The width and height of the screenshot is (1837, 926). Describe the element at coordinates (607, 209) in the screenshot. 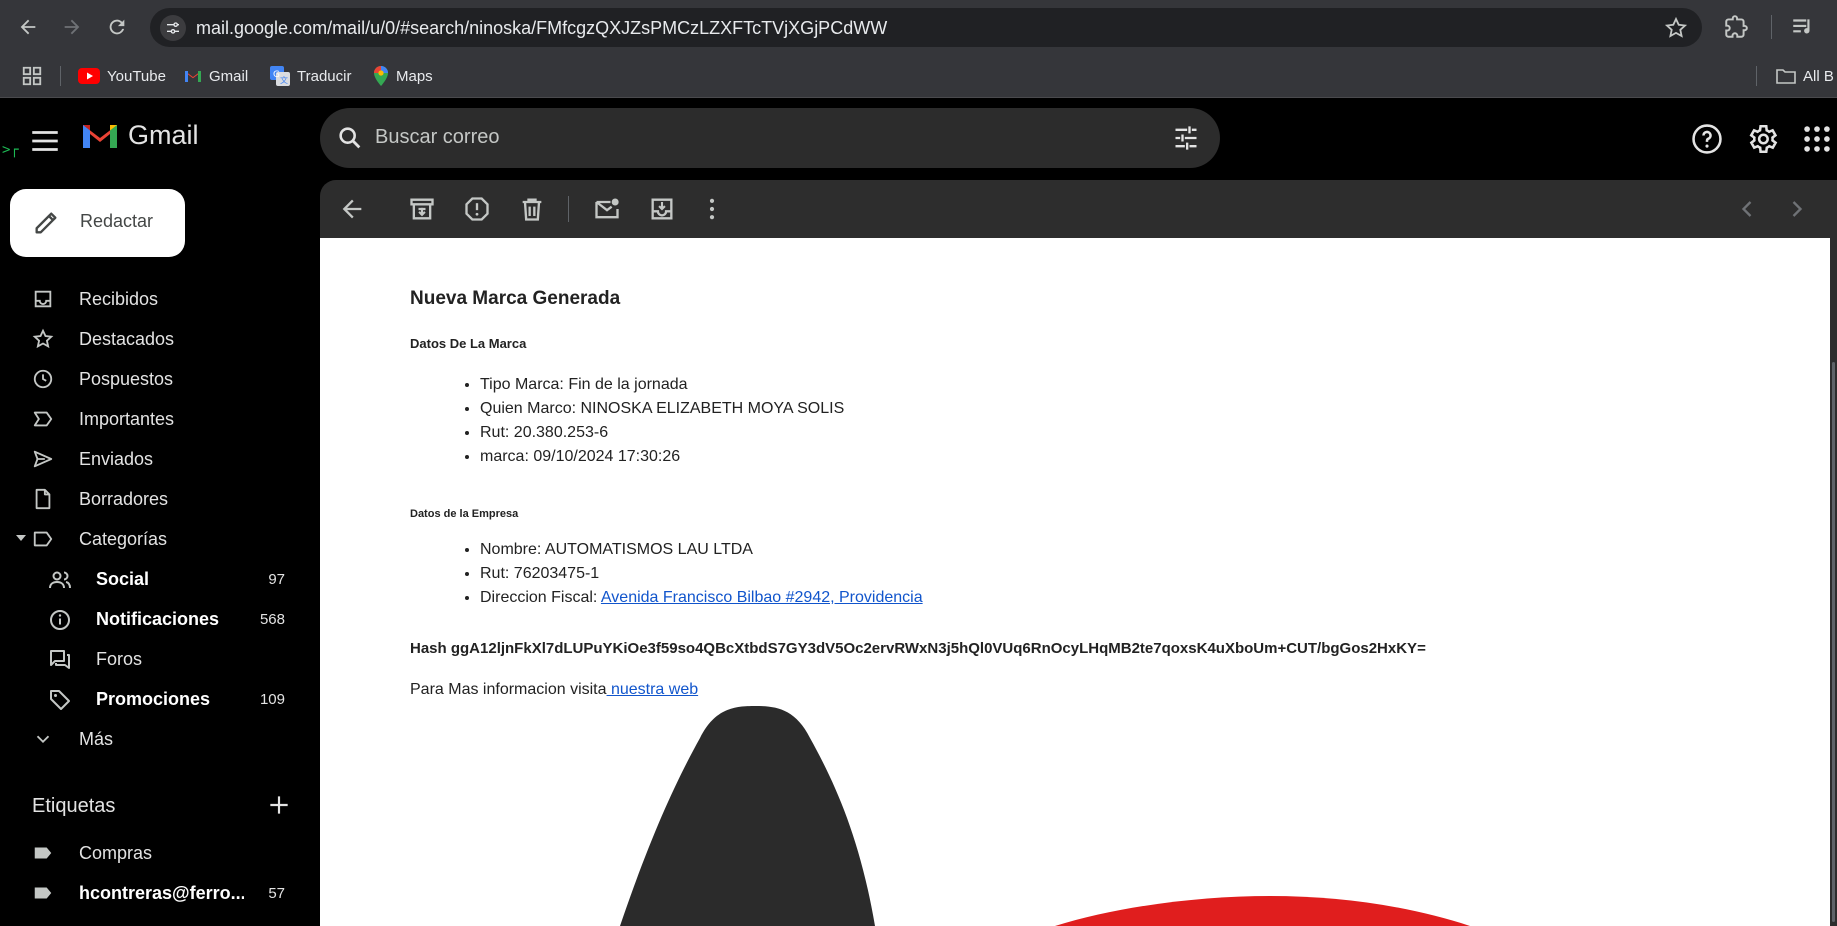

I see `mark-unread-icon` at that location.